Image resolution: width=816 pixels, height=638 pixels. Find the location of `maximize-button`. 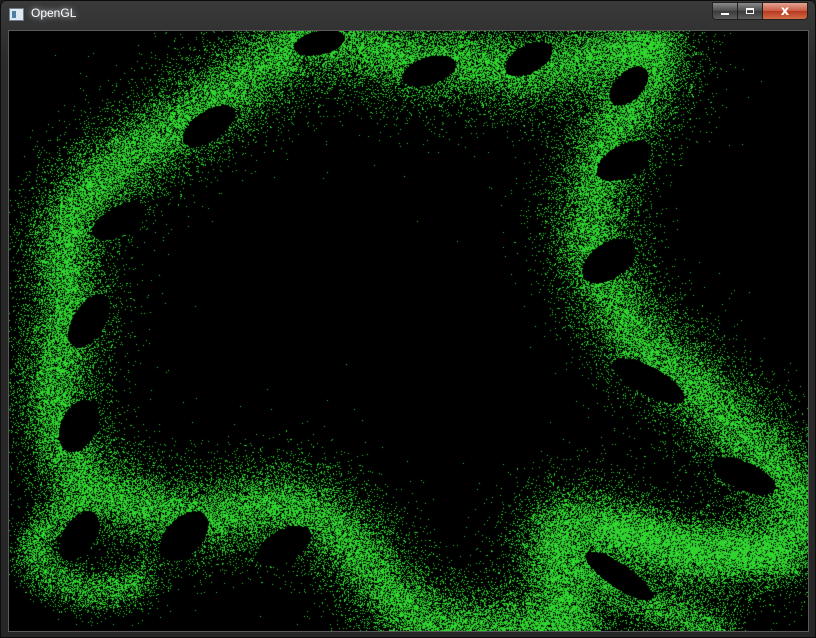

maximize-button is located at coordinates (750, 11).